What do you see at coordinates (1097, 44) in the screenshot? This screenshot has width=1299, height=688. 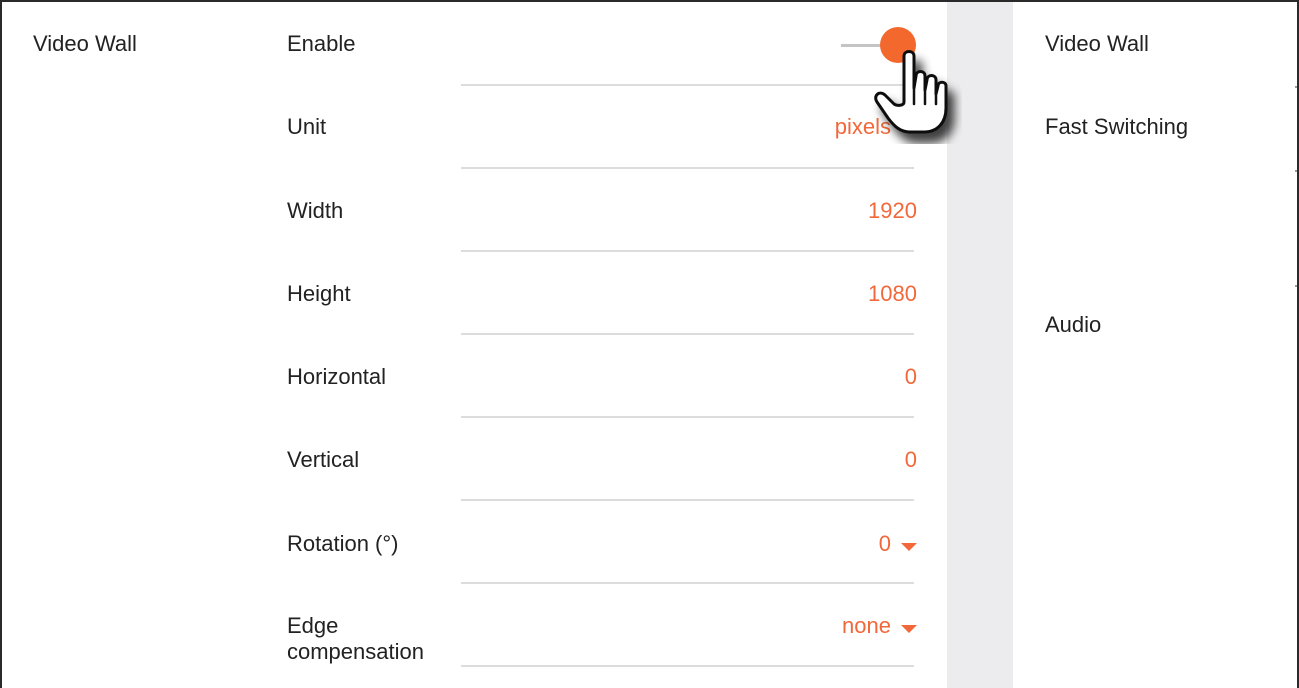 I see `right-item-video-wall: Video Wall` at bounding box center [1097, 44].